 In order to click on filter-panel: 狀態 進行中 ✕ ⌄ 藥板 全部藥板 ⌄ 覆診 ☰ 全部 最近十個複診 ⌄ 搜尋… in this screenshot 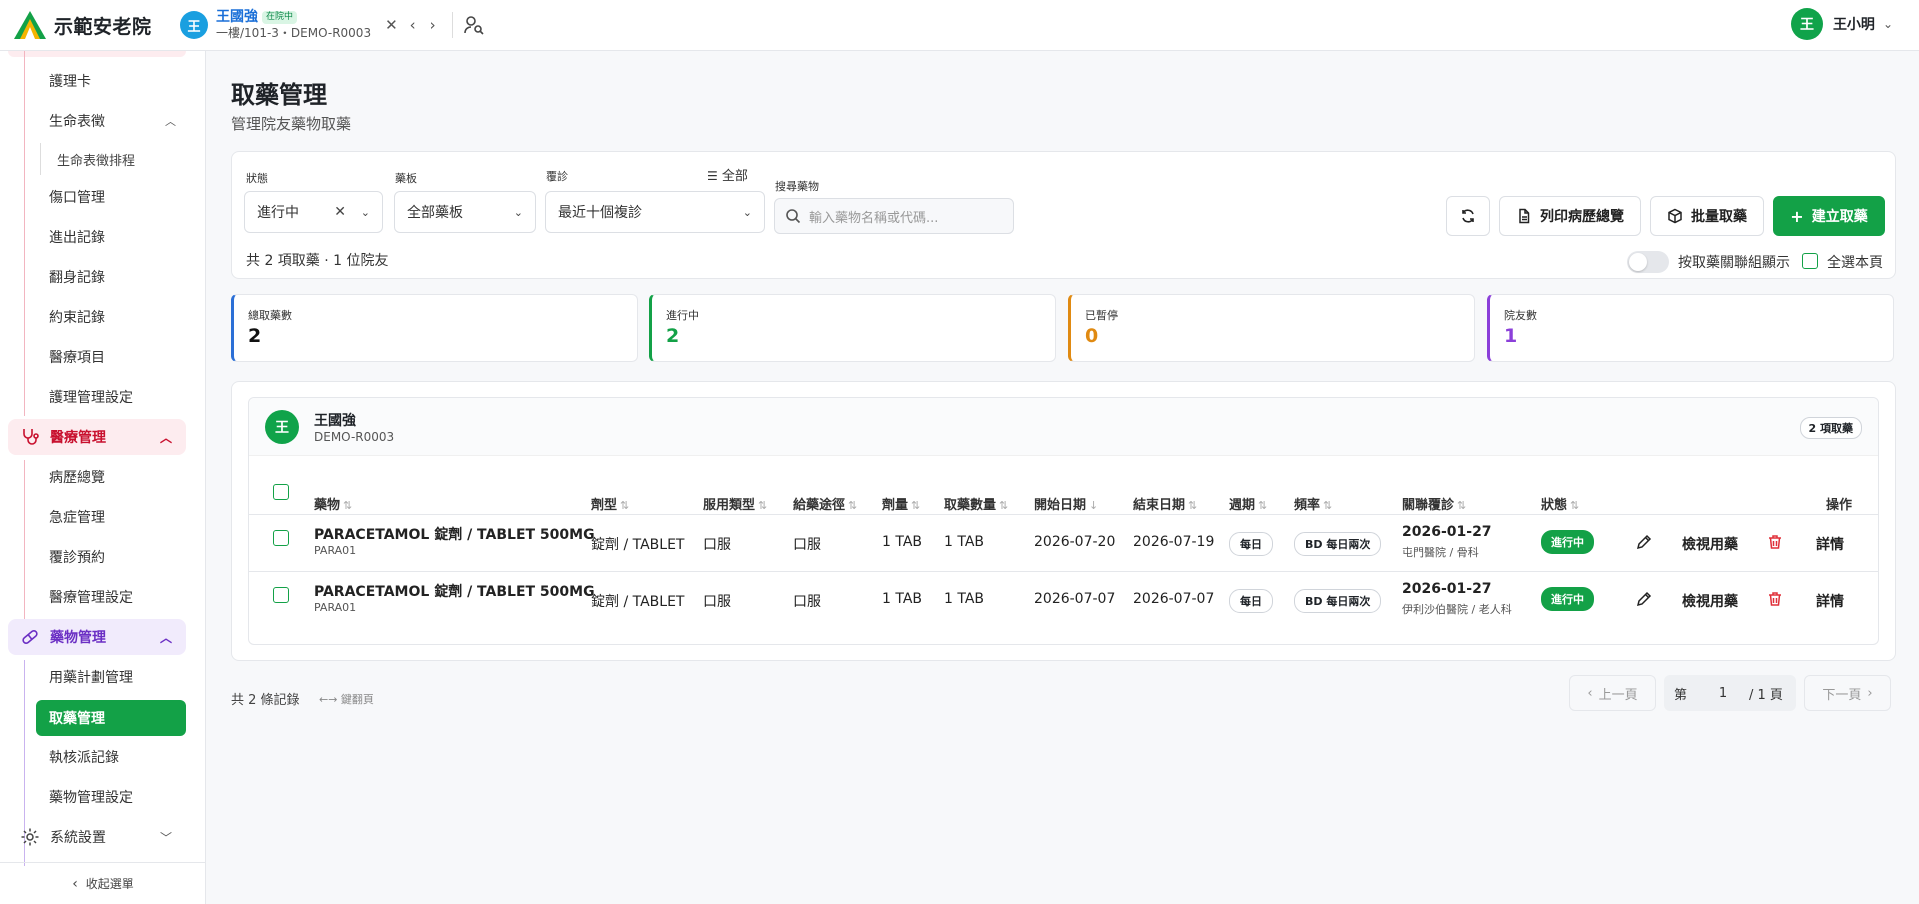, I will do `click(1063, 215)`.